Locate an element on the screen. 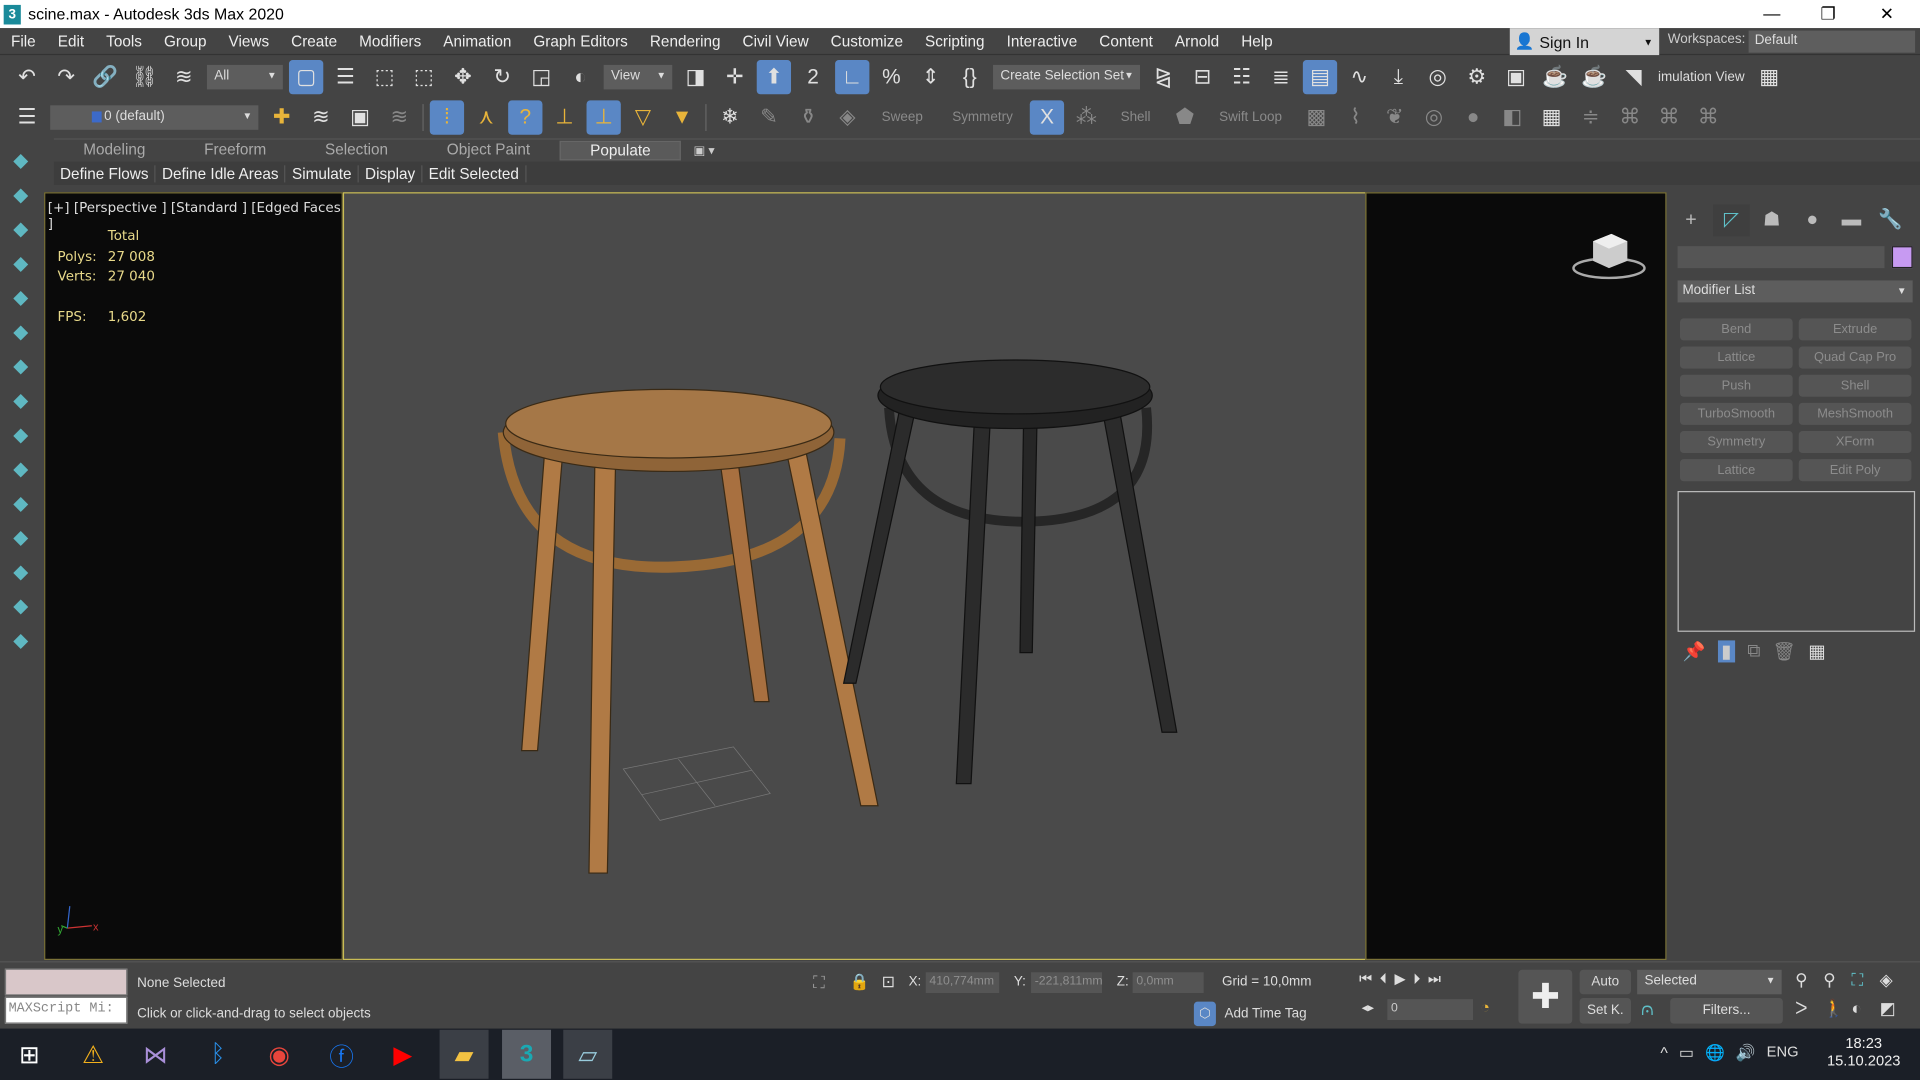  toggle-ribbon-icon: ▤ is located at coordinates (1320, 76).